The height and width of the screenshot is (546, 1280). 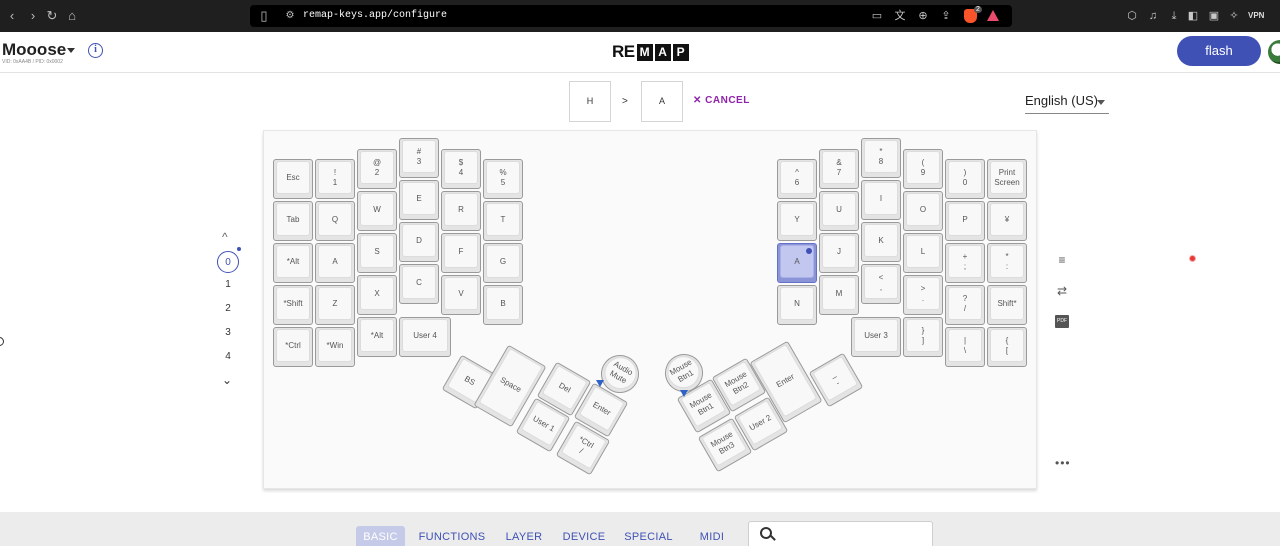 I want to click on keyboard-key: P, so click(x=965, y=221).